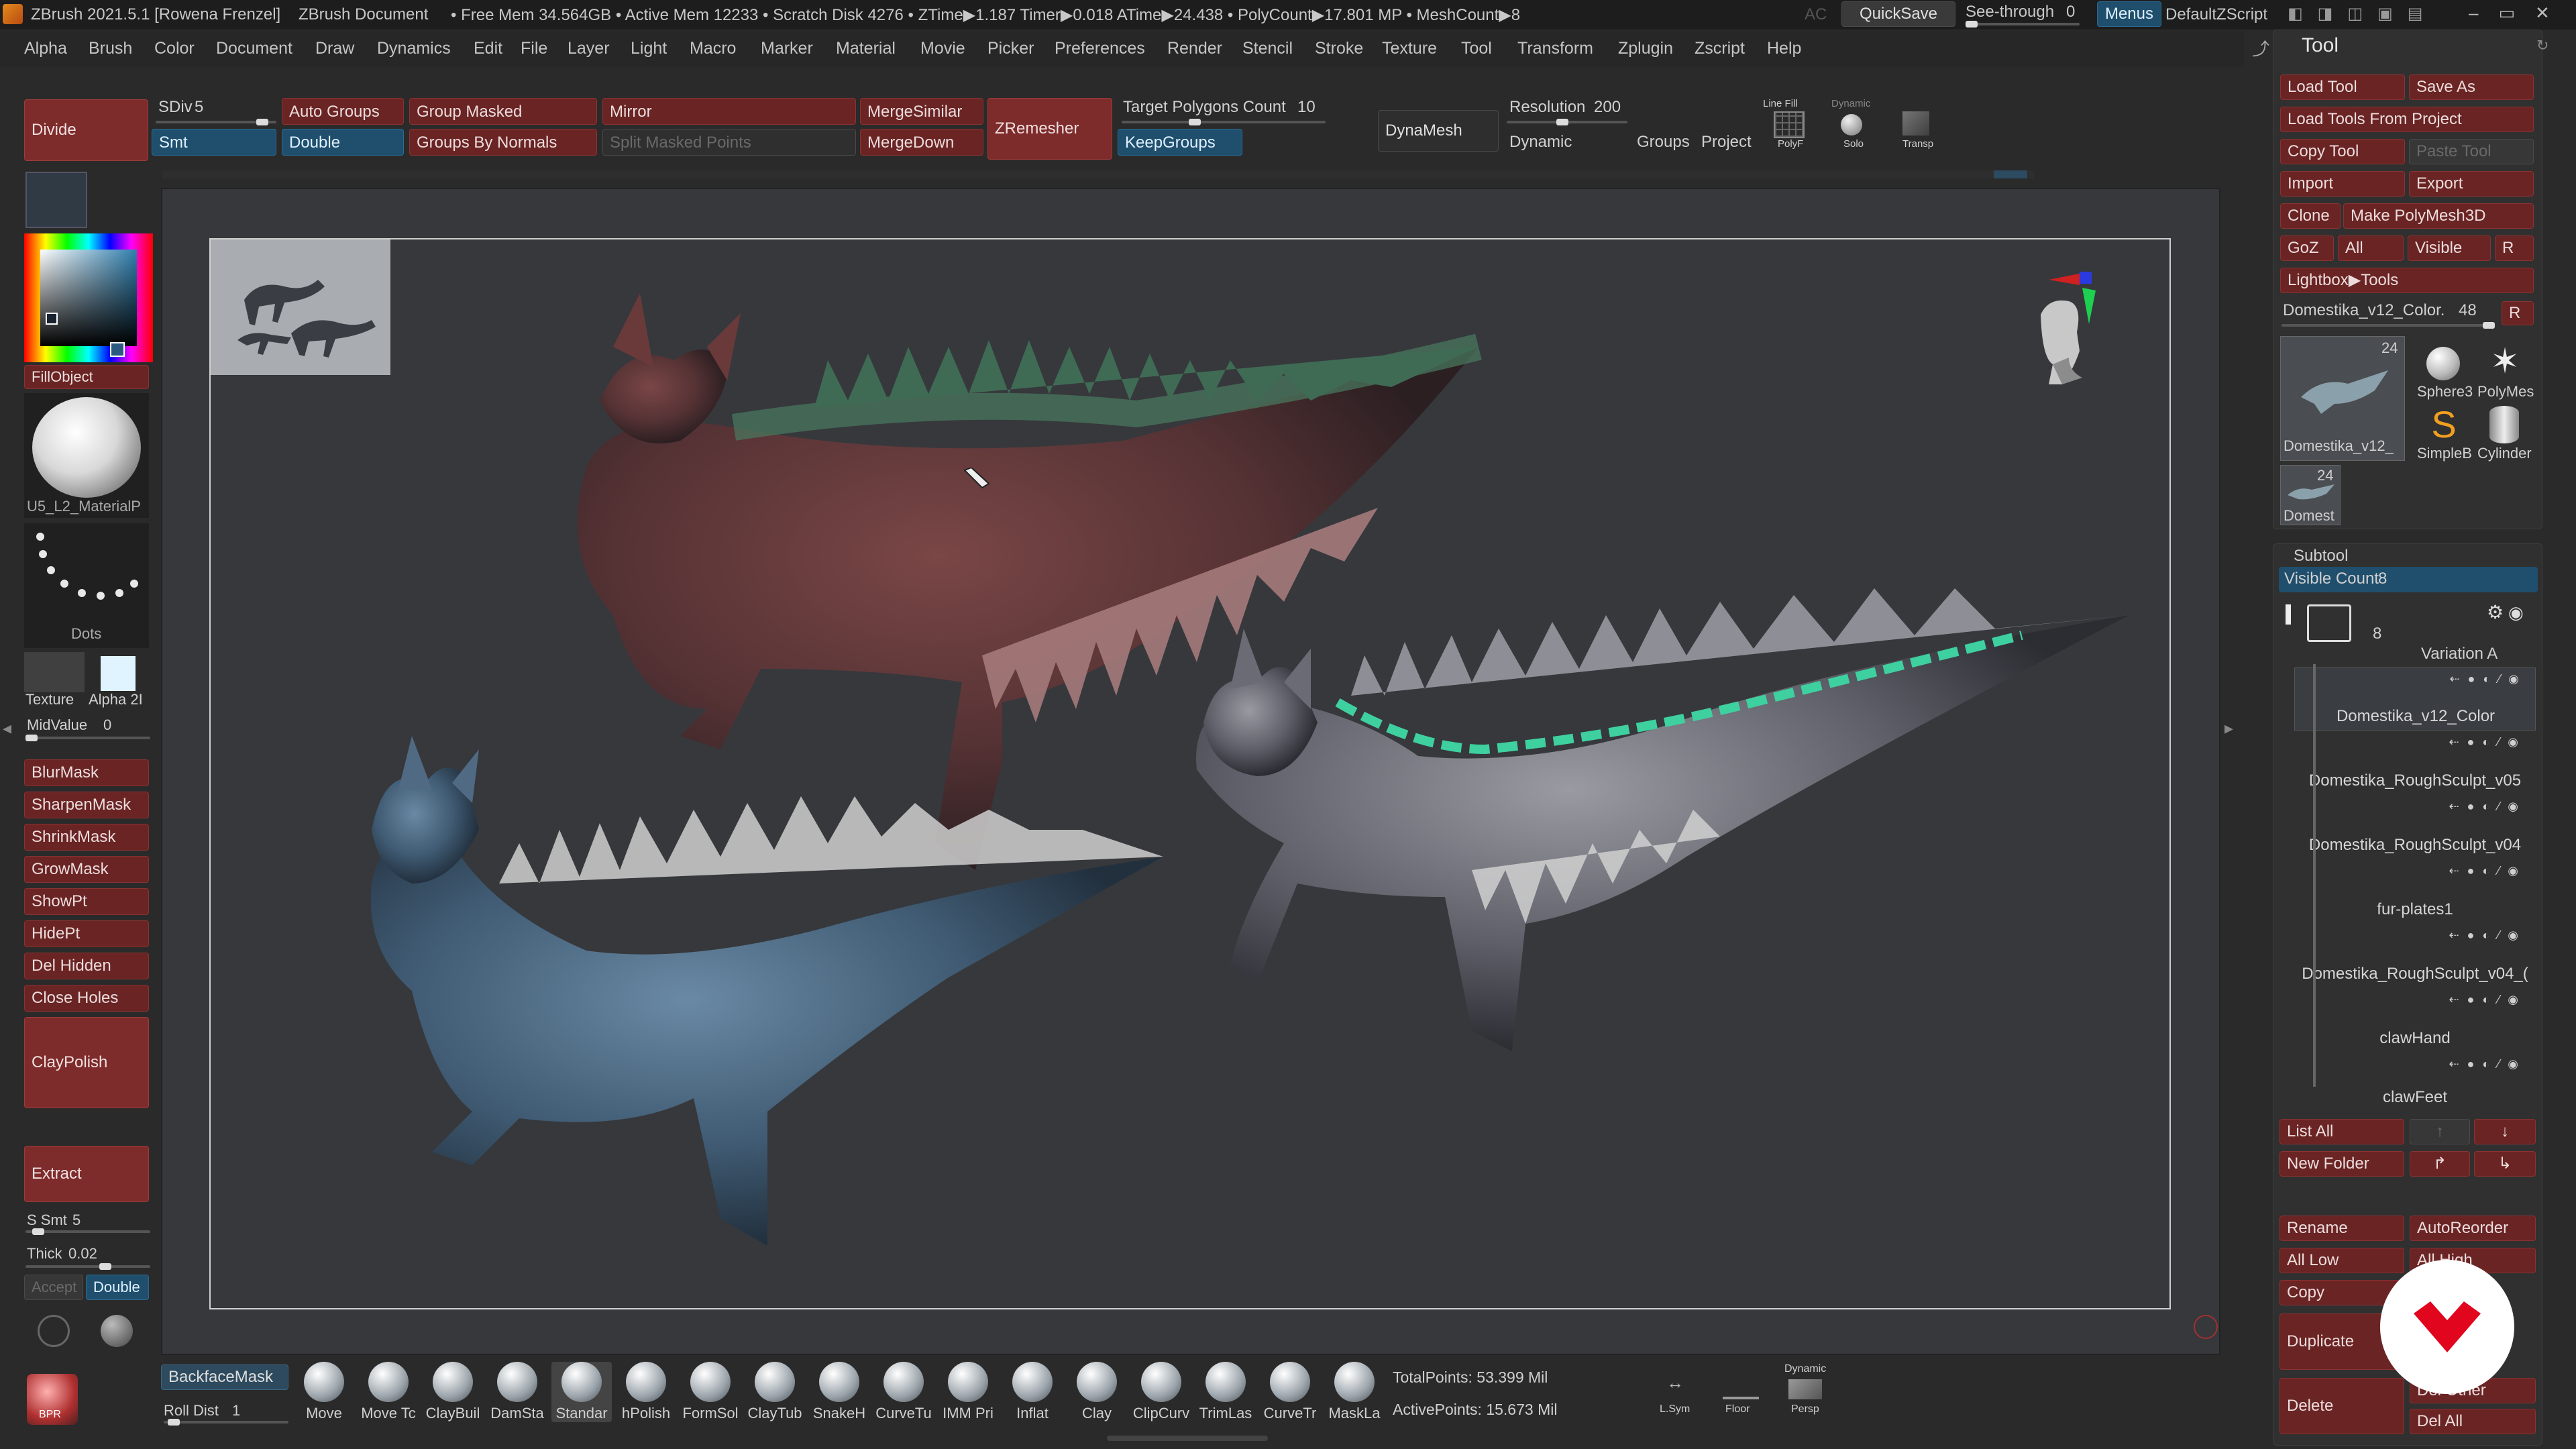  Describe the element at coordinates (2341, 1131) in the screenshot. I see `list-all-button: List All` at that location.